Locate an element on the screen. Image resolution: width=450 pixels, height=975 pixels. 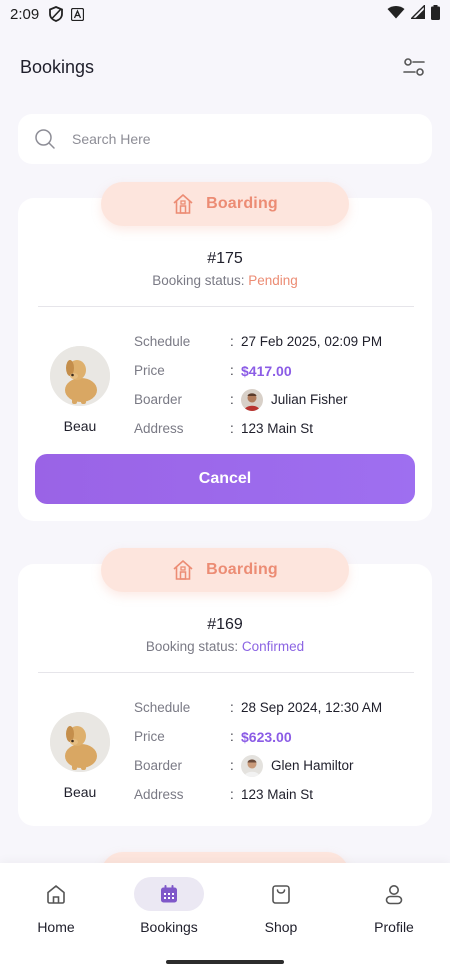
nav-label: Home is located at coordinates (56, 927).